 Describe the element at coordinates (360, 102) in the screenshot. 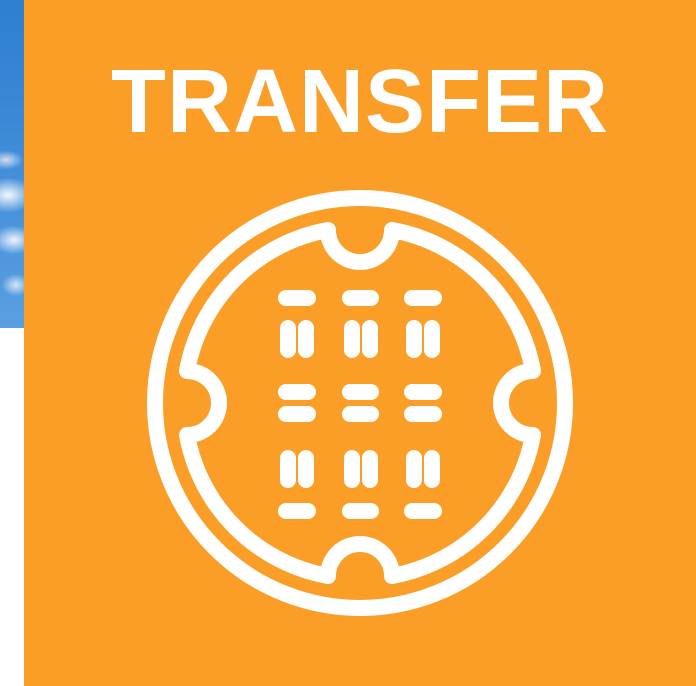

I see `card-title: TRANSFER` at that location.